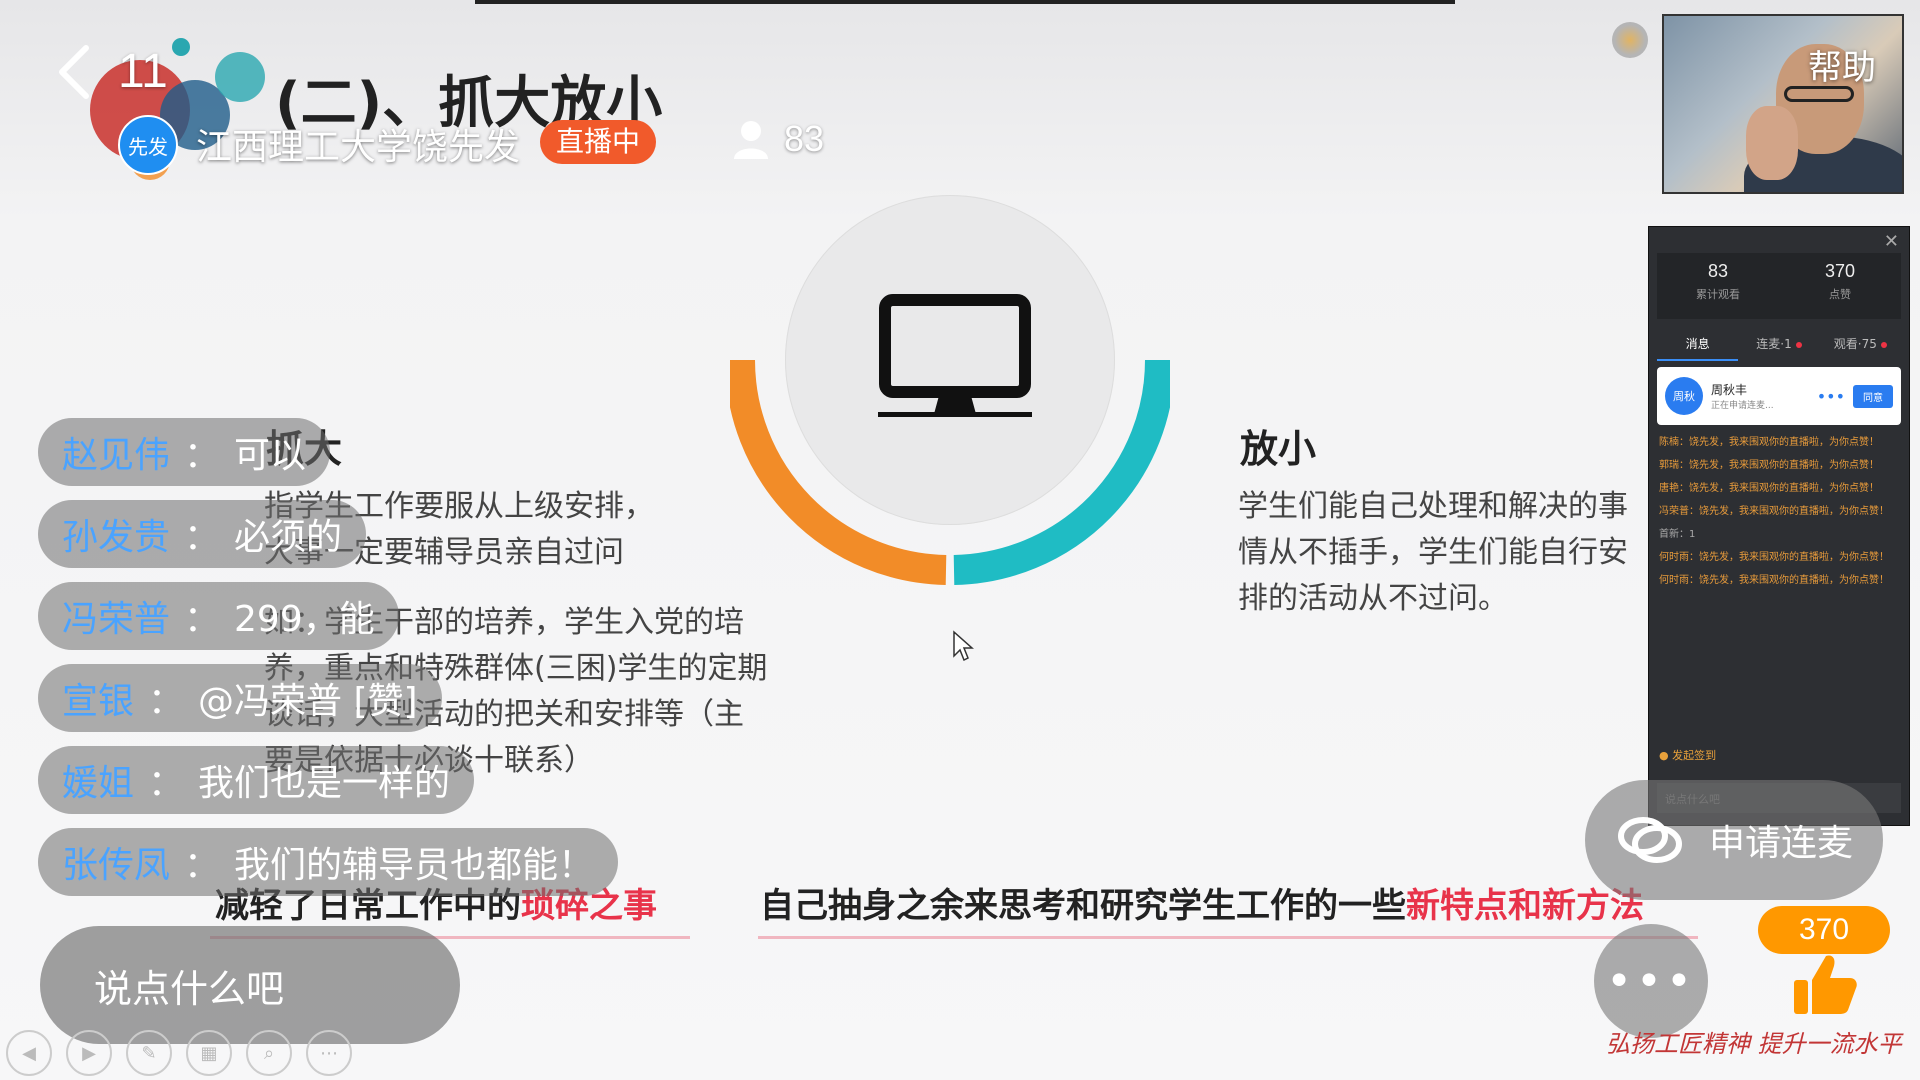 This screenshot has height=1080, width=1920. Describe the element at coordinates (1891, 241) in the screenshot. I see `close-icon: ✕` at that location.